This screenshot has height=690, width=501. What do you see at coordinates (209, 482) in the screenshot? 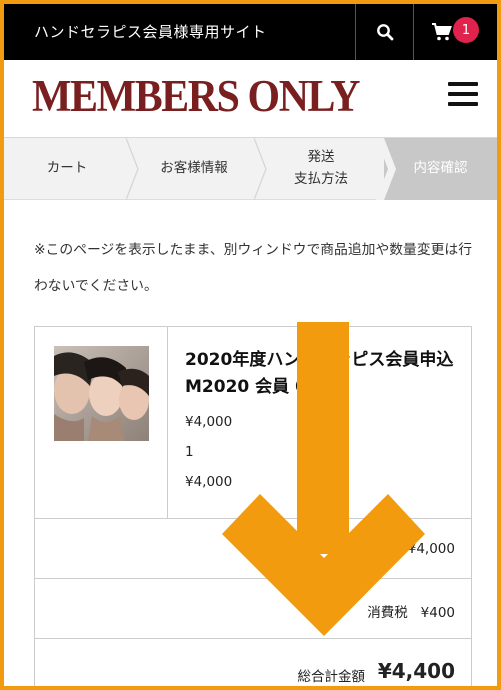
I see `item-line-total: ¥4,000` at bounding box center [209, 482].